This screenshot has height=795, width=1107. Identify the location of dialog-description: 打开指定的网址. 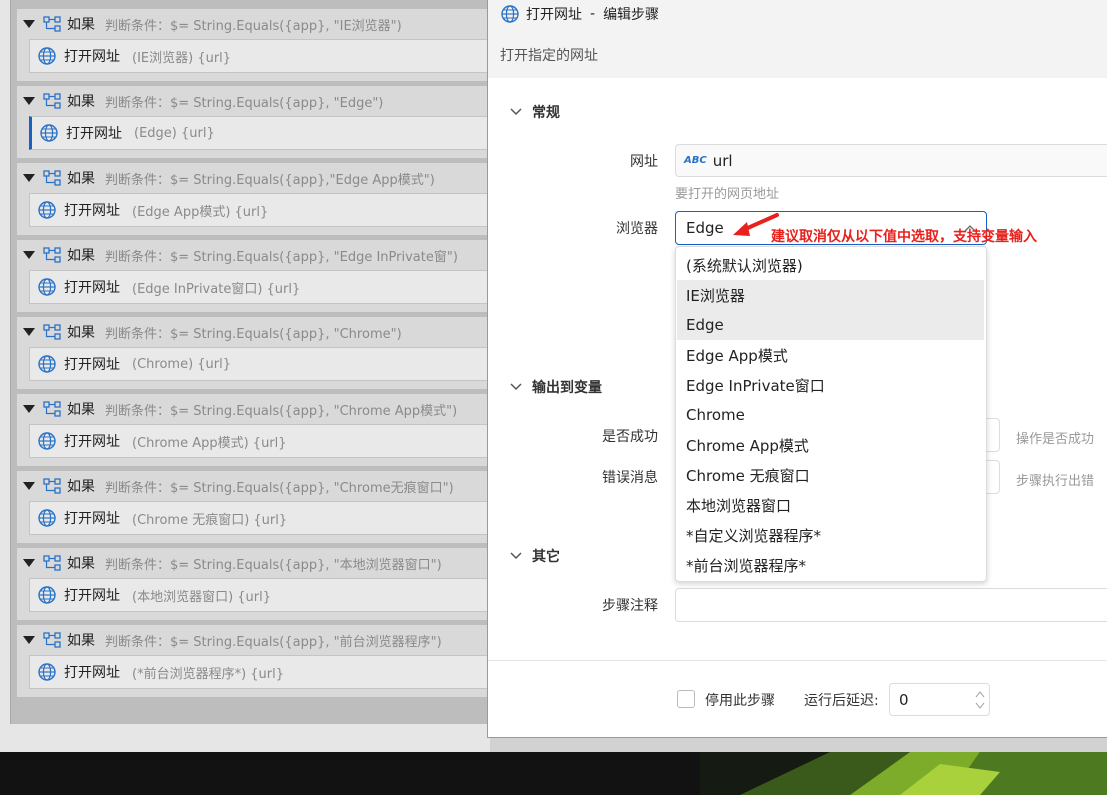
(549, 56).